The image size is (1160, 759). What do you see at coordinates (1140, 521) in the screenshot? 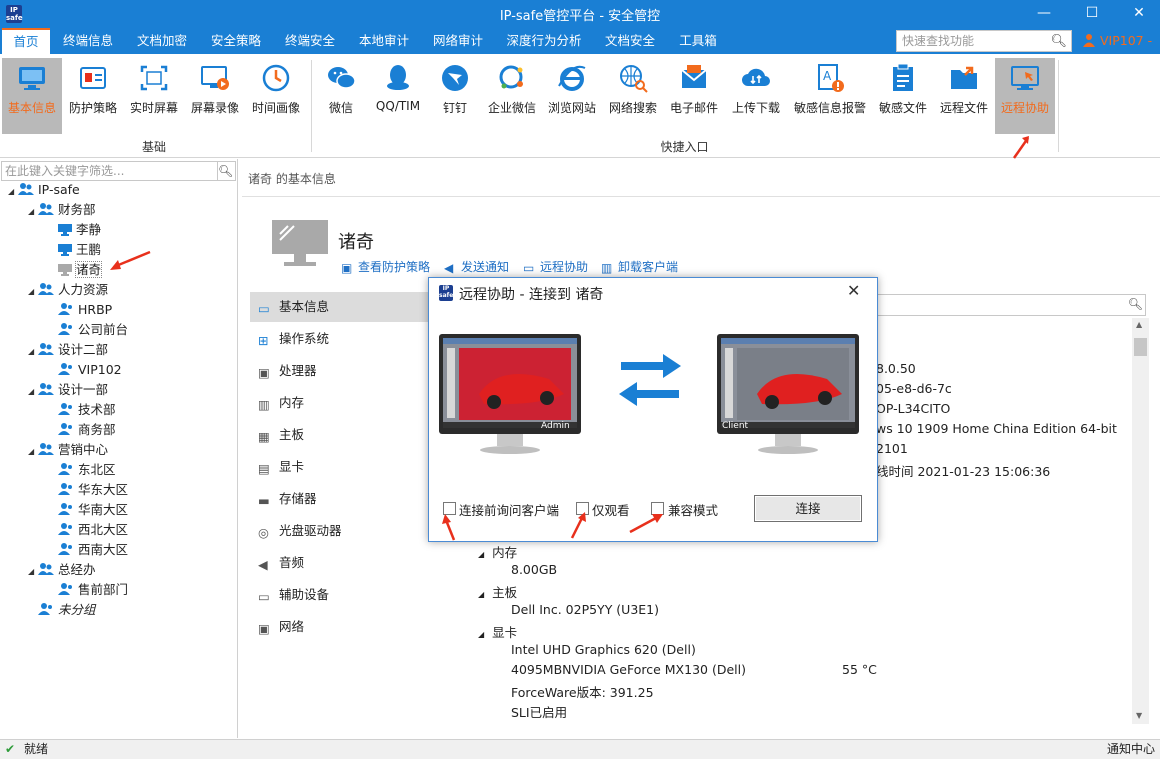
I see `vertical-scrollbar: ▲ ▼` at bounding box center [1140, 521].